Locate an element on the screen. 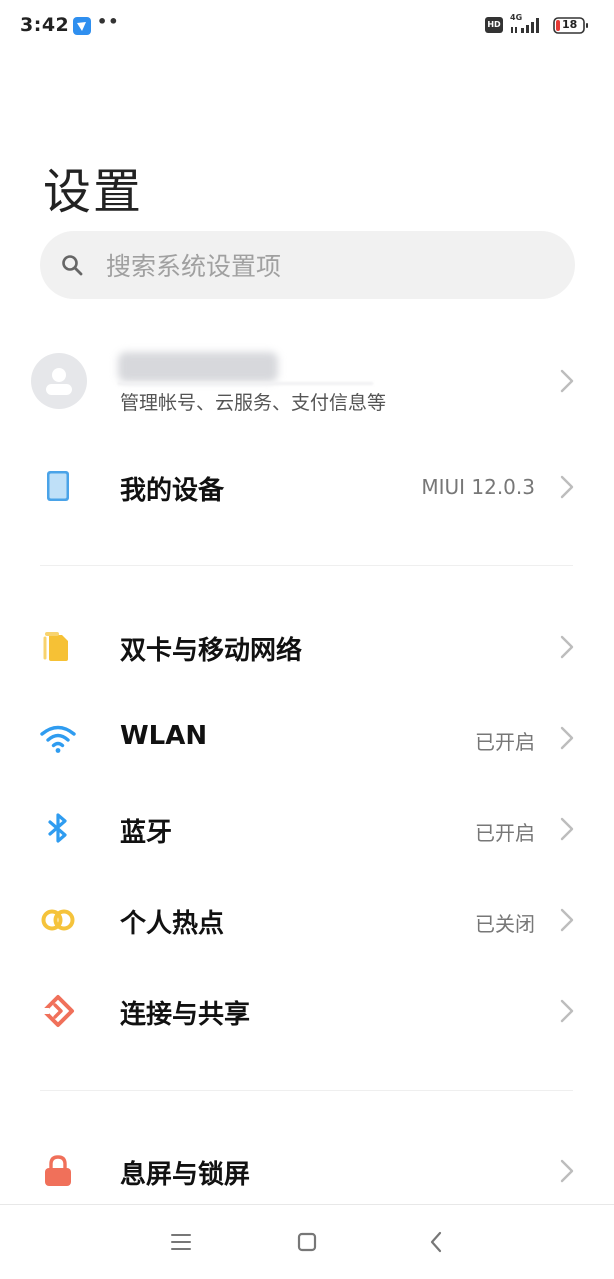  menu-icon is located at coordinates (181, 1242).